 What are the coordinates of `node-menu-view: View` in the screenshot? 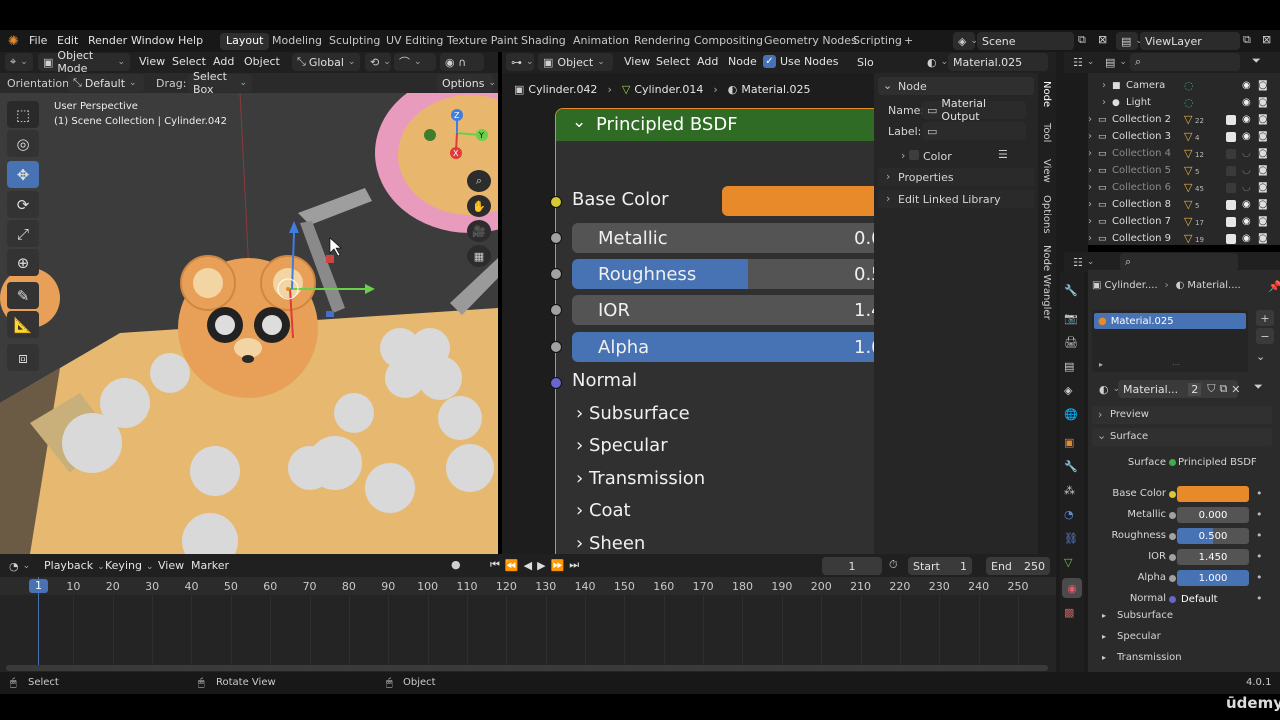 It's located at (637, 61).